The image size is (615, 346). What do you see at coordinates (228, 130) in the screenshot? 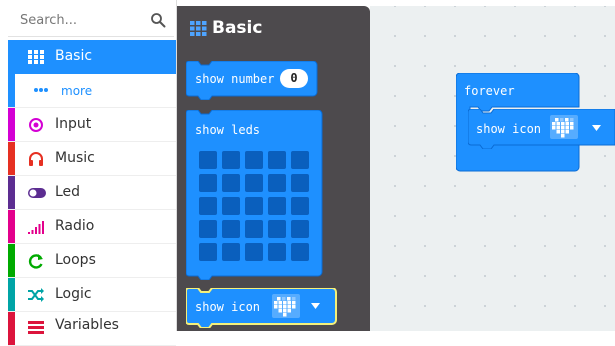
I see `block-label: show leds` at bounding box center [228, 130].